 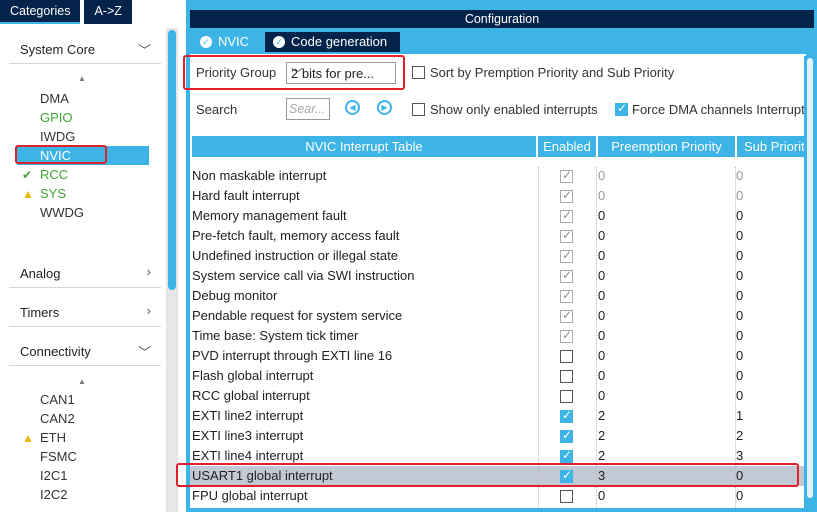 What do you see at coordinates (56, 118) in the screenshot?
I see `sidebar-item-gpio: GPIO` at bounding box center [56, 118].